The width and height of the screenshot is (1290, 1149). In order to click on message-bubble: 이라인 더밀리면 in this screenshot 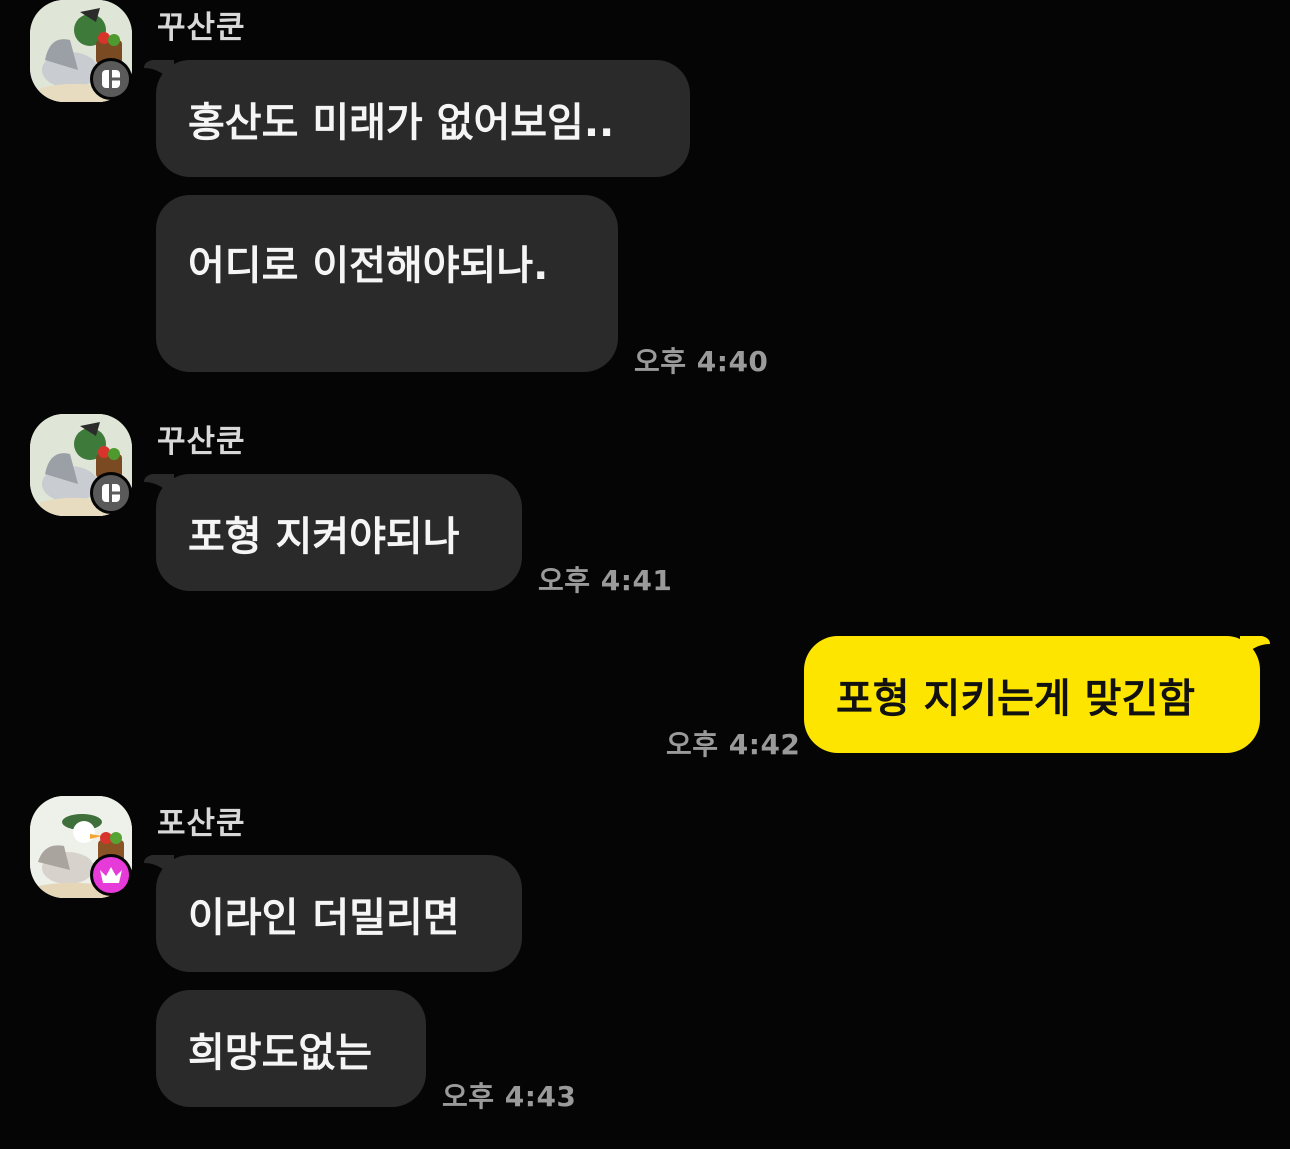, I will do `click(333, 913)`.